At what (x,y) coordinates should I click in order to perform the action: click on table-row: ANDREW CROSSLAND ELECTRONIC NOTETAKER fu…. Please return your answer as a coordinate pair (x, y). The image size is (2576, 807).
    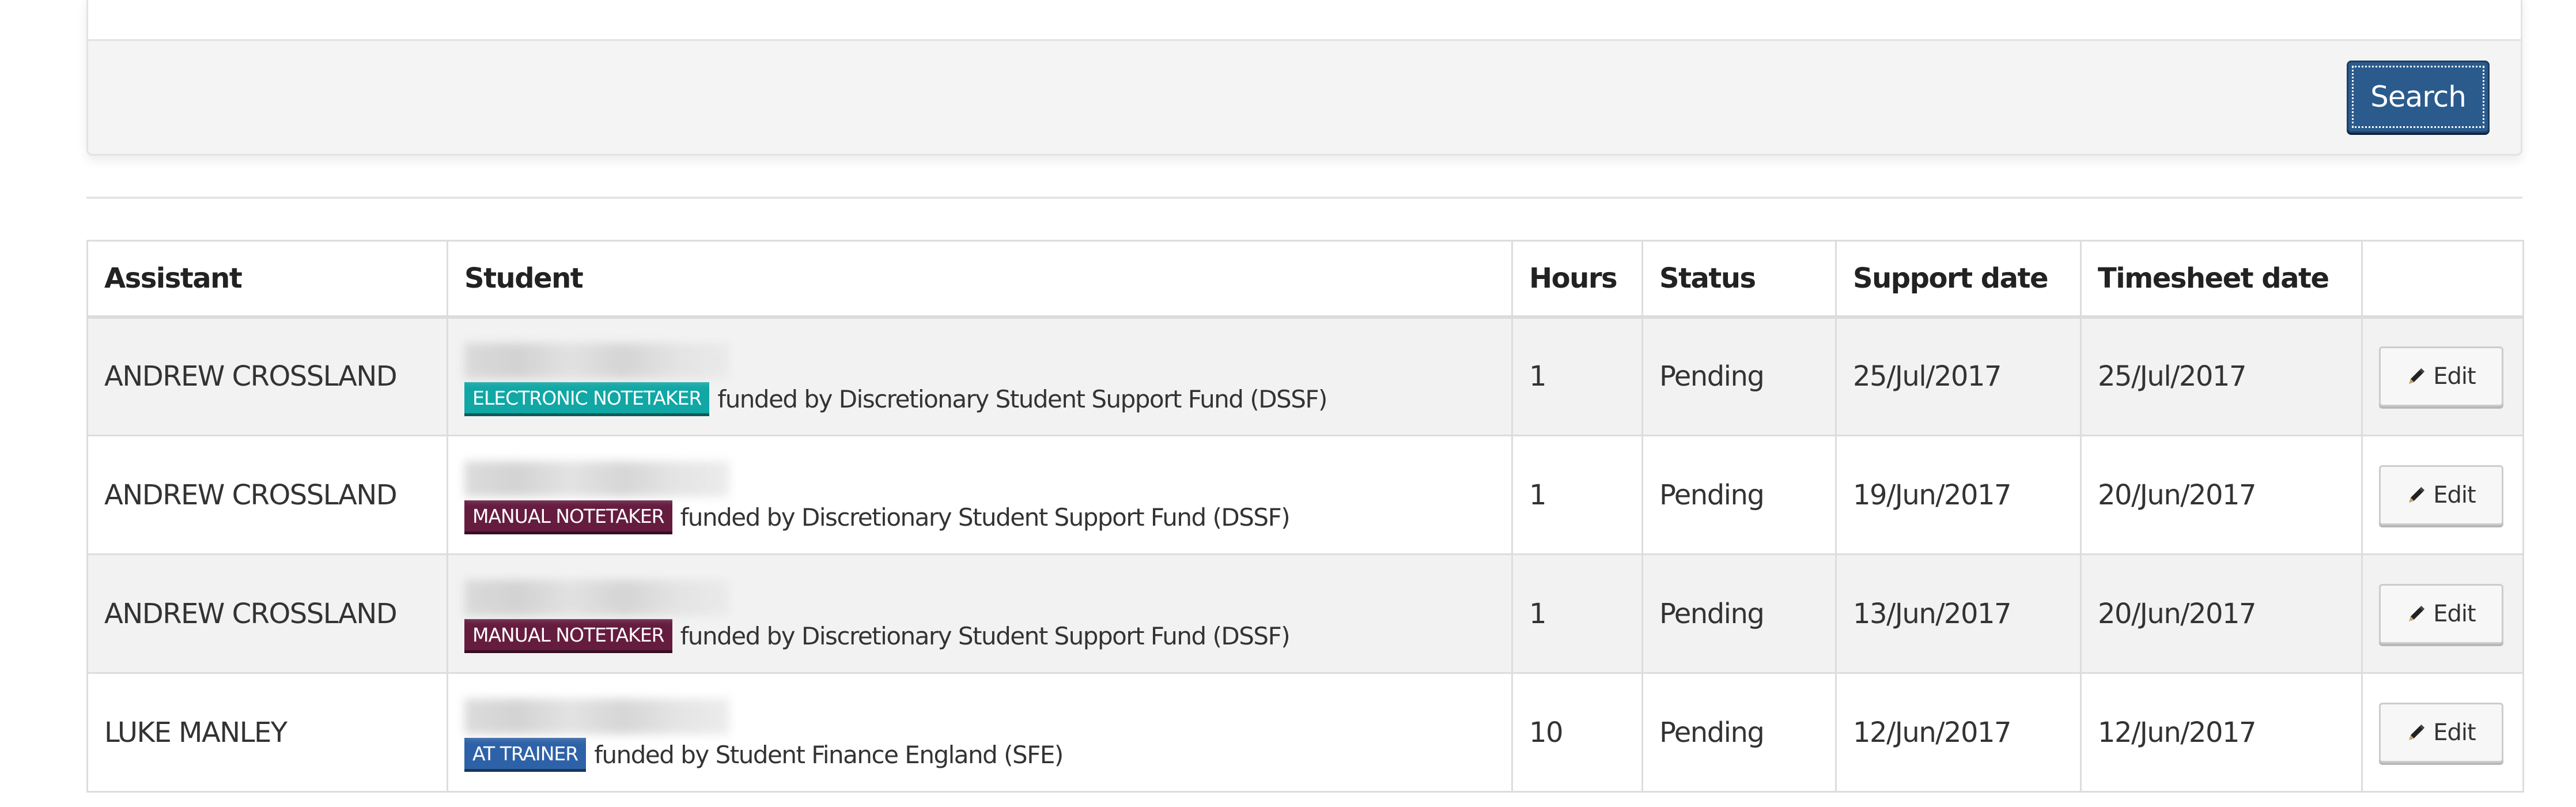
    Looking at the image, I should click on (1305, 376).